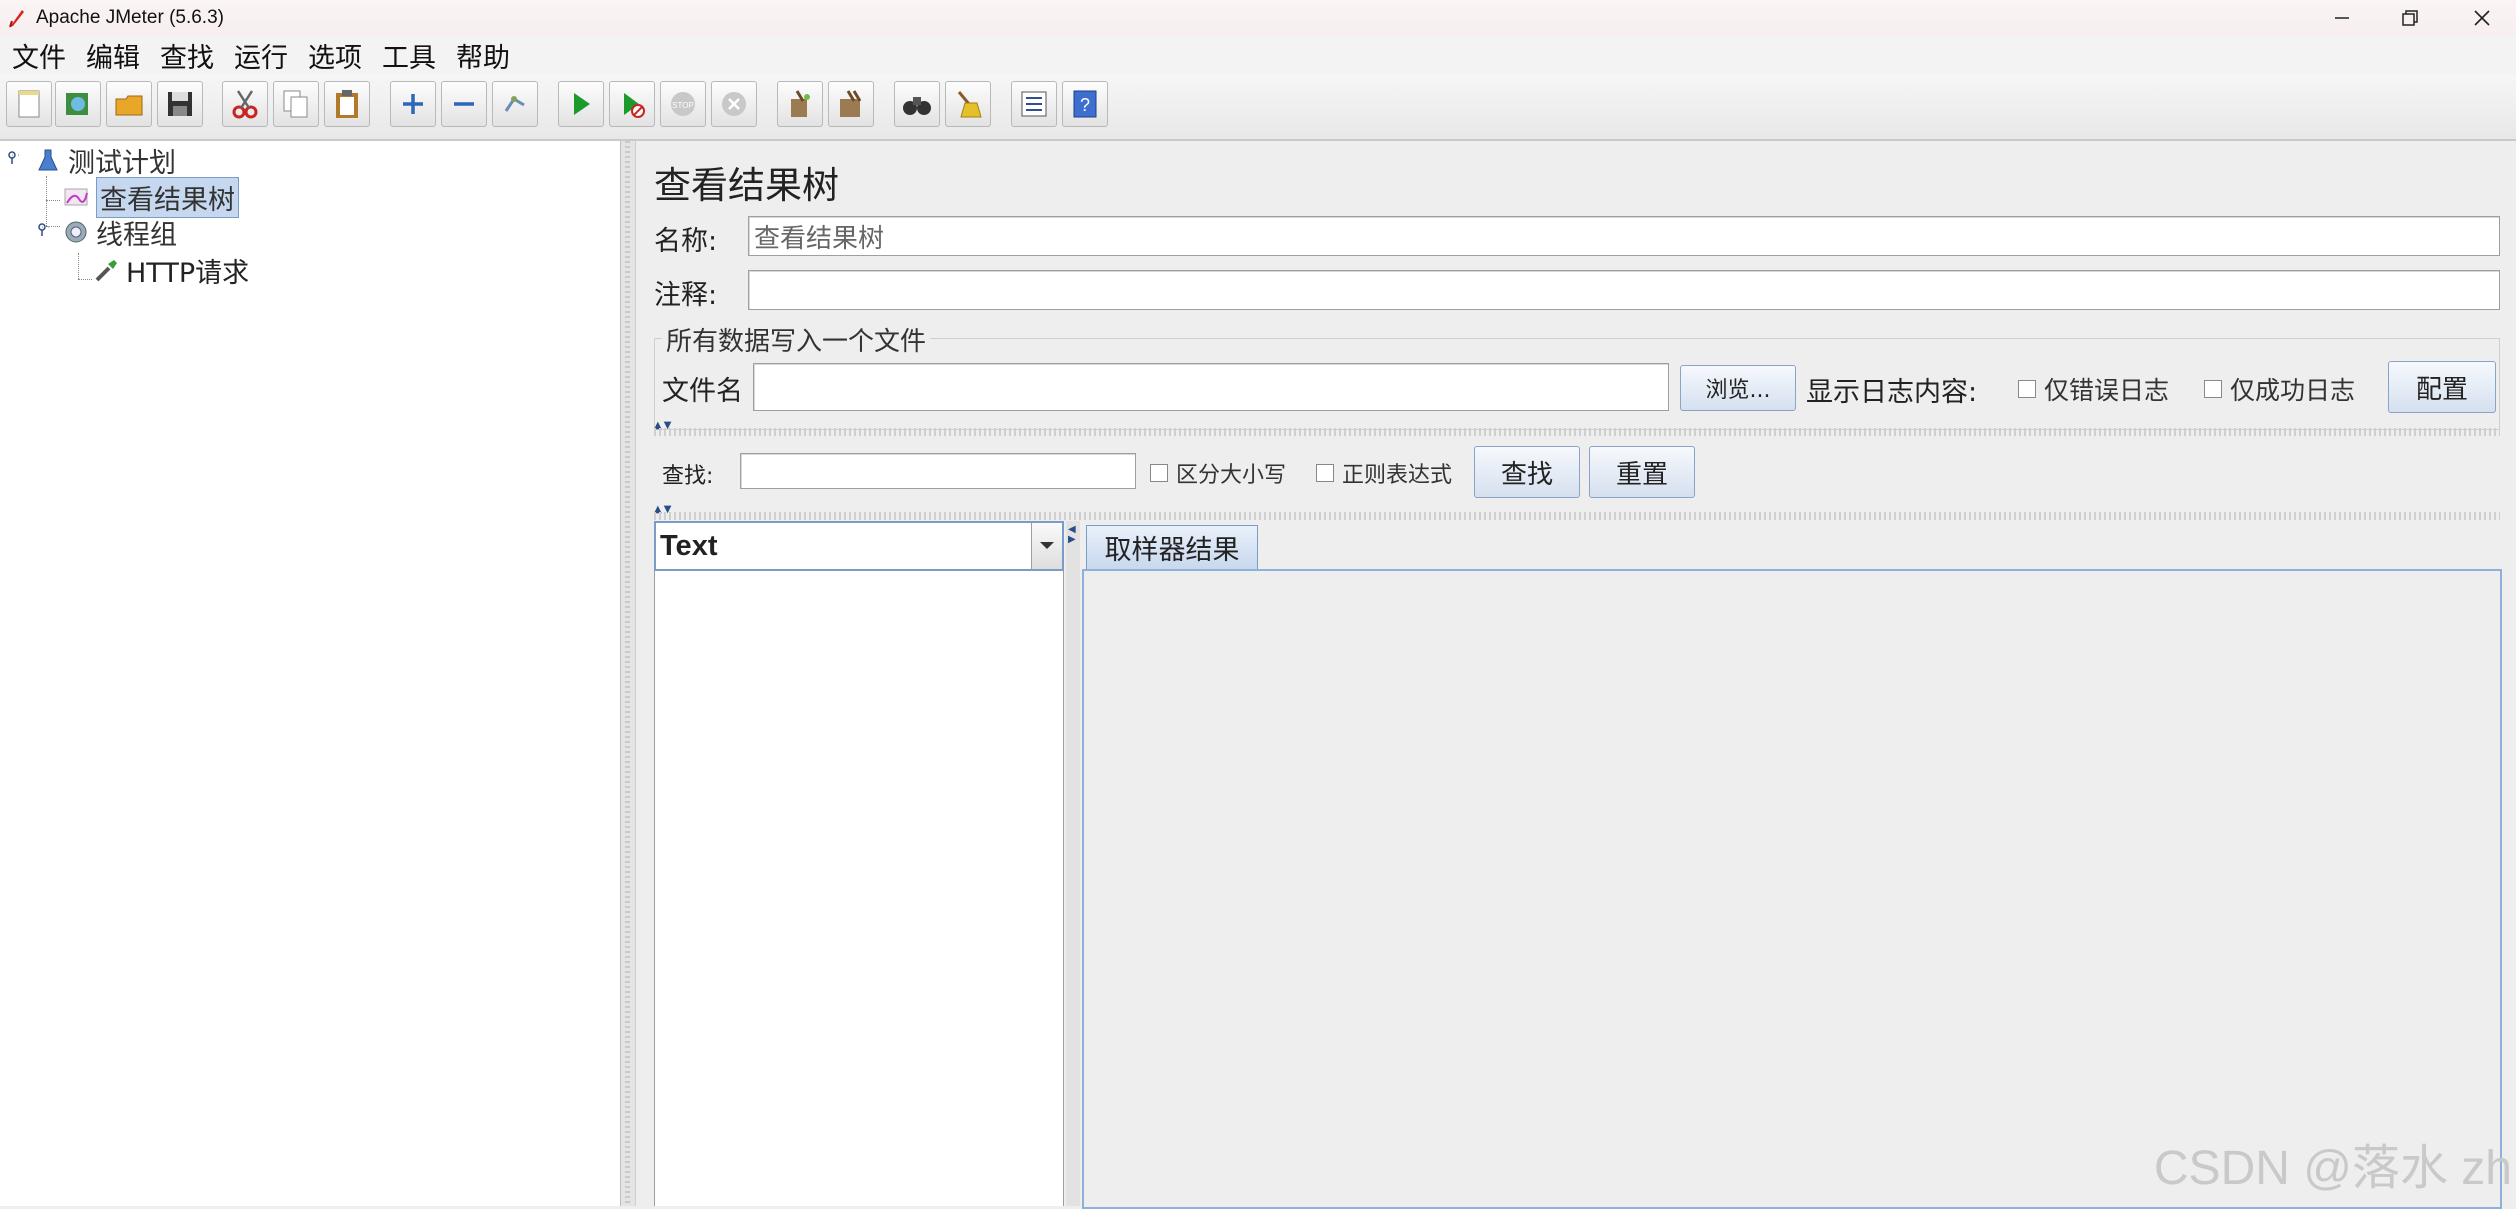 The width and height of the screenshot is (2516, 1209). I want to click on results-splitter: ◀ ▶, so click(1073, 863).